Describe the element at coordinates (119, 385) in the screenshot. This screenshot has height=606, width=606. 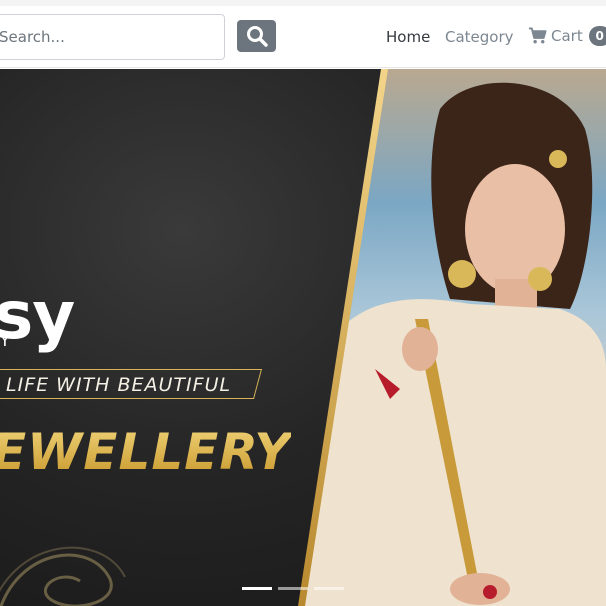
I see `banner-tagline: LIFE WITH BEAUTIFUL` at that location.